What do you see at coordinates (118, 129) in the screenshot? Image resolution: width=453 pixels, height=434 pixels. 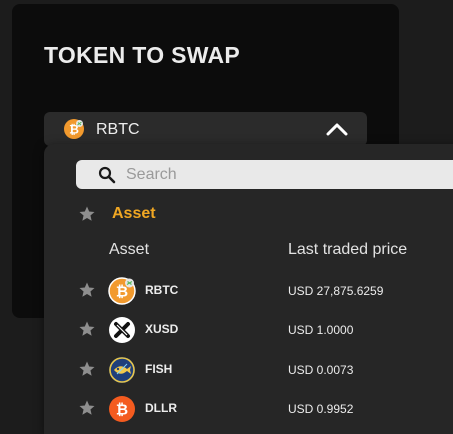 I see `selected-token-label: RBTC` at bounding box center [118, 129].